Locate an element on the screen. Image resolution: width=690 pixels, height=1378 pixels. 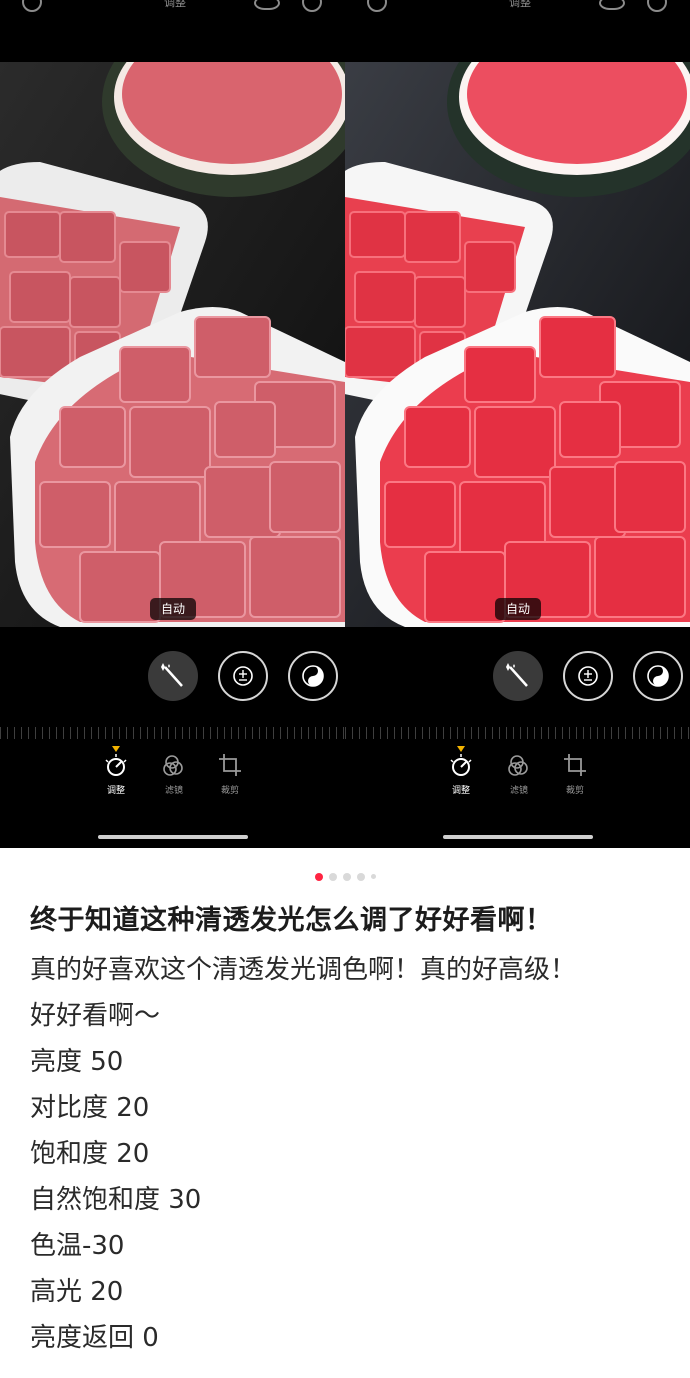
post-line: 饱和度 20 is located at coordinates (90, 1154).